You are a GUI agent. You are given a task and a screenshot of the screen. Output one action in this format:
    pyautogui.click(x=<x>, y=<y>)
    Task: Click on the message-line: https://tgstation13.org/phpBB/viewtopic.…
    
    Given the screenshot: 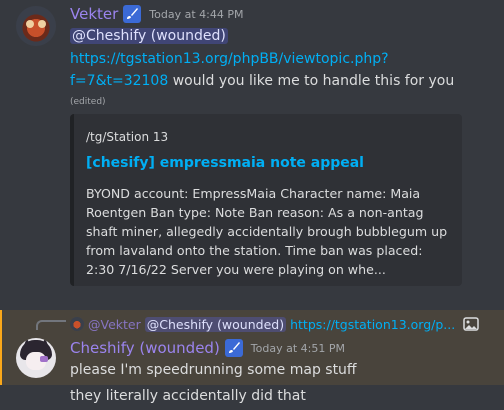 What is the action you would take?
    pyautogui.click(x=229, y=59)
    